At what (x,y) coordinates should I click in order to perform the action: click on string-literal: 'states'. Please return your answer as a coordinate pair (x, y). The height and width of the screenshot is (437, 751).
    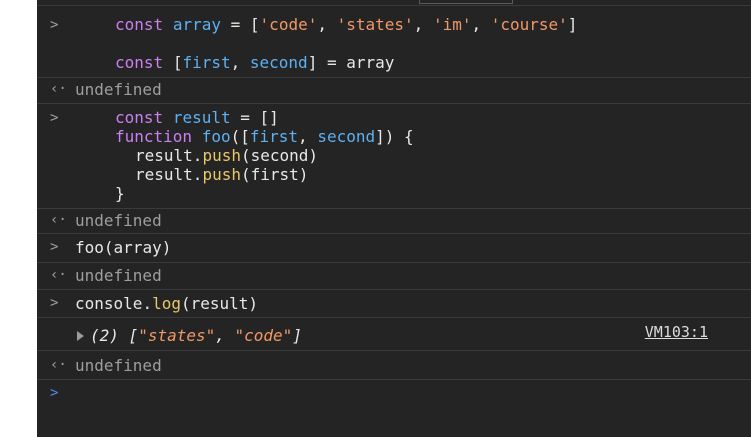
    Looking at the image, I should click on (375, 24).